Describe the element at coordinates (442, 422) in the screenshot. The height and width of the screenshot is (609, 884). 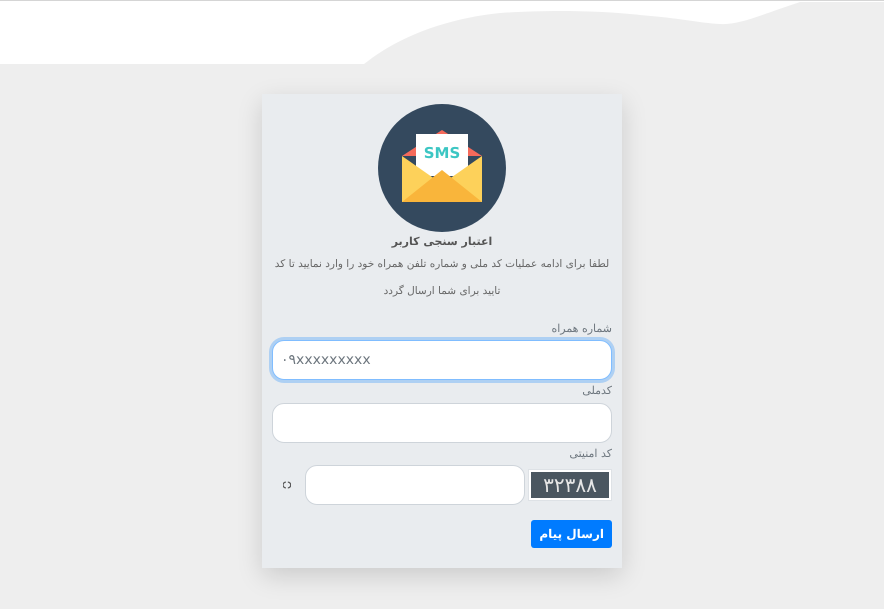
I see `text-field` at that location.